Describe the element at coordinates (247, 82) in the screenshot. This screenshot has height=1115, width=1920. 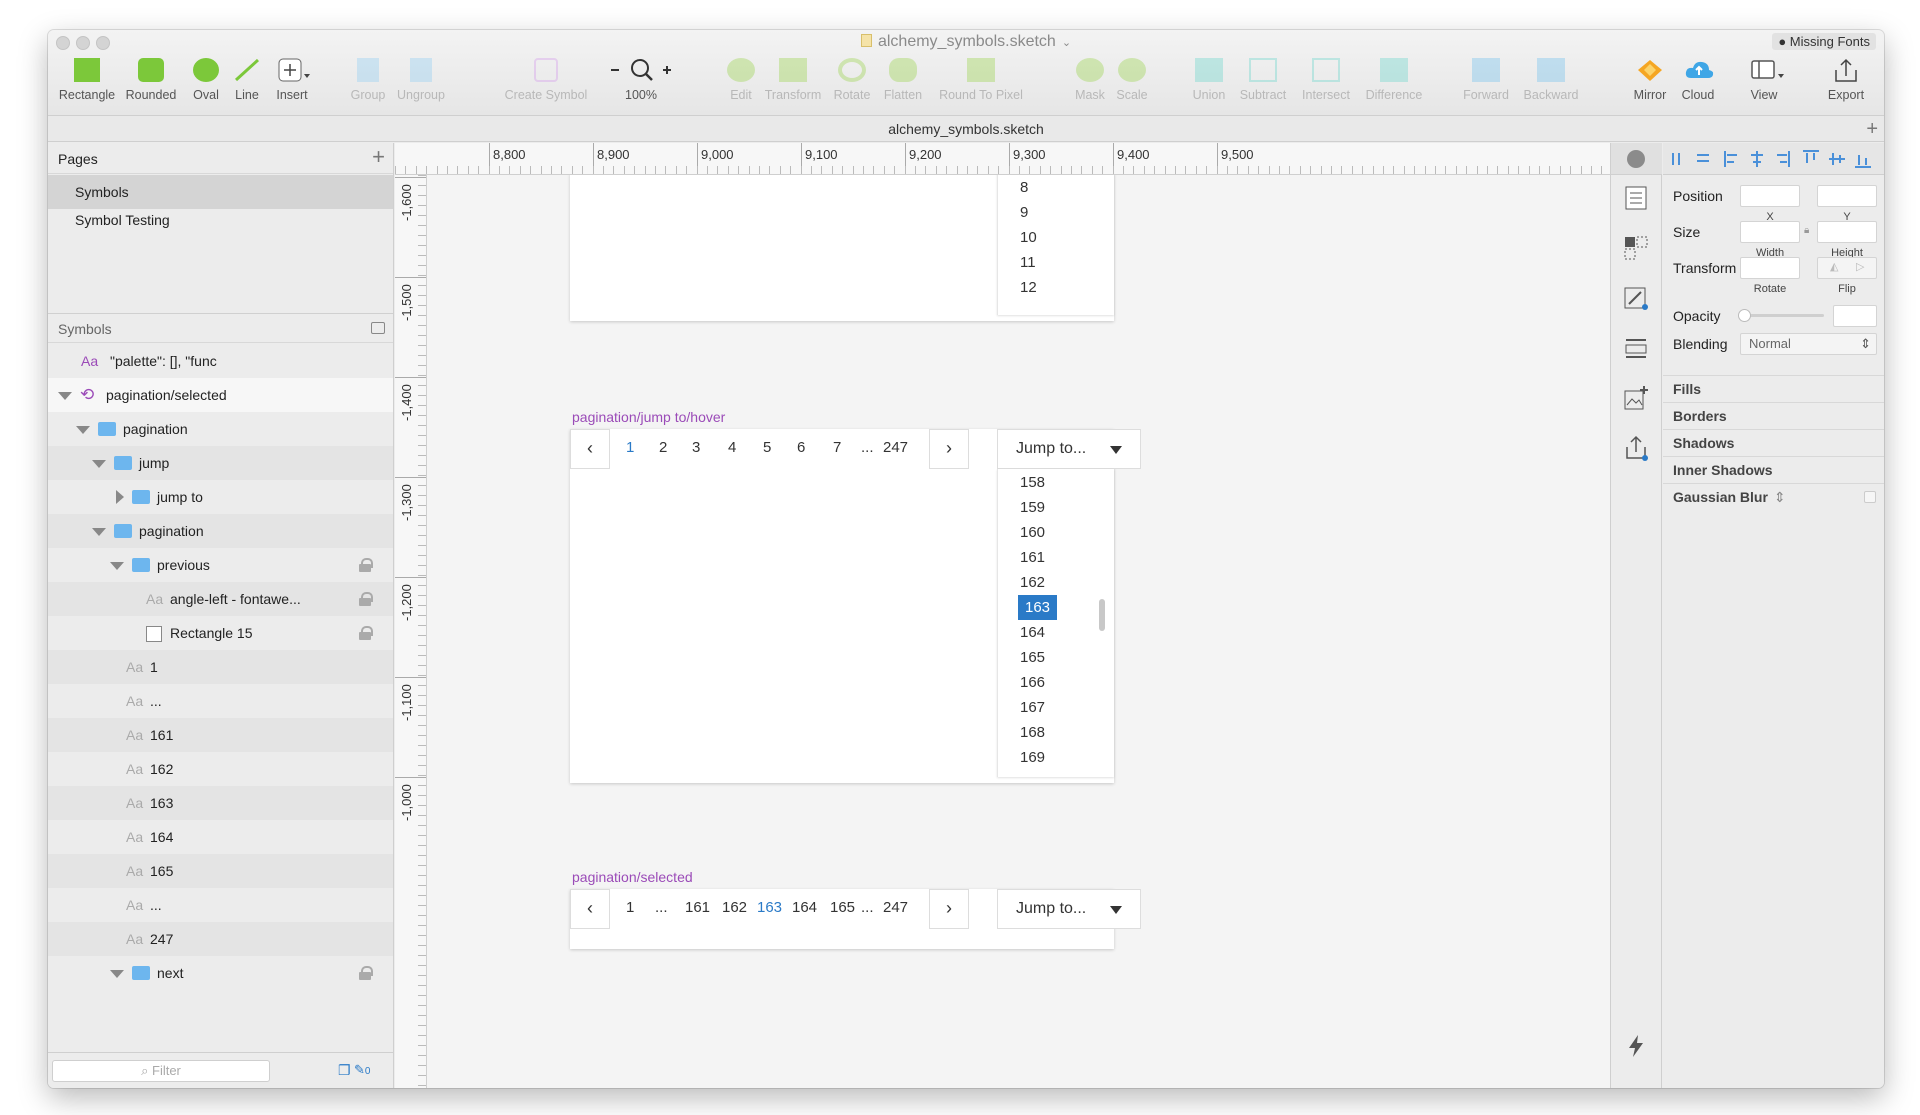
I see `line-tool: Line` at that location.